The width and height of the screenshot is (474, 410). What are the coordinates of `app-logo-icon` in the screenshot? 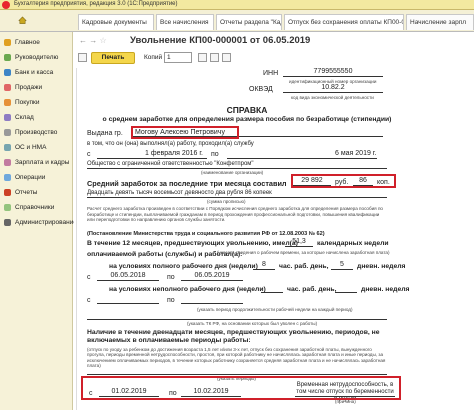 It's located at (6, 5).